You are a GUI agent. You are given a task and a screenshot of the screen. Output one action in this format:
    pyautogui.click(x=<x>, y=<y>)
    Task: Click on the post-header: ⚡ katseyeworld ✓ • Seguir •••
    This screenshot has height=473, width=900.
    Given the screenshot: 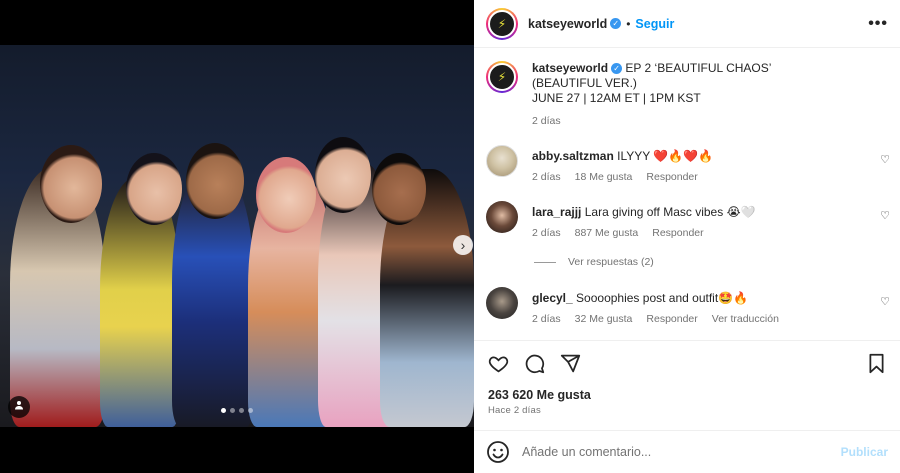 What is the action you would take?
    pyautogui.click(x=687, y=24)
    